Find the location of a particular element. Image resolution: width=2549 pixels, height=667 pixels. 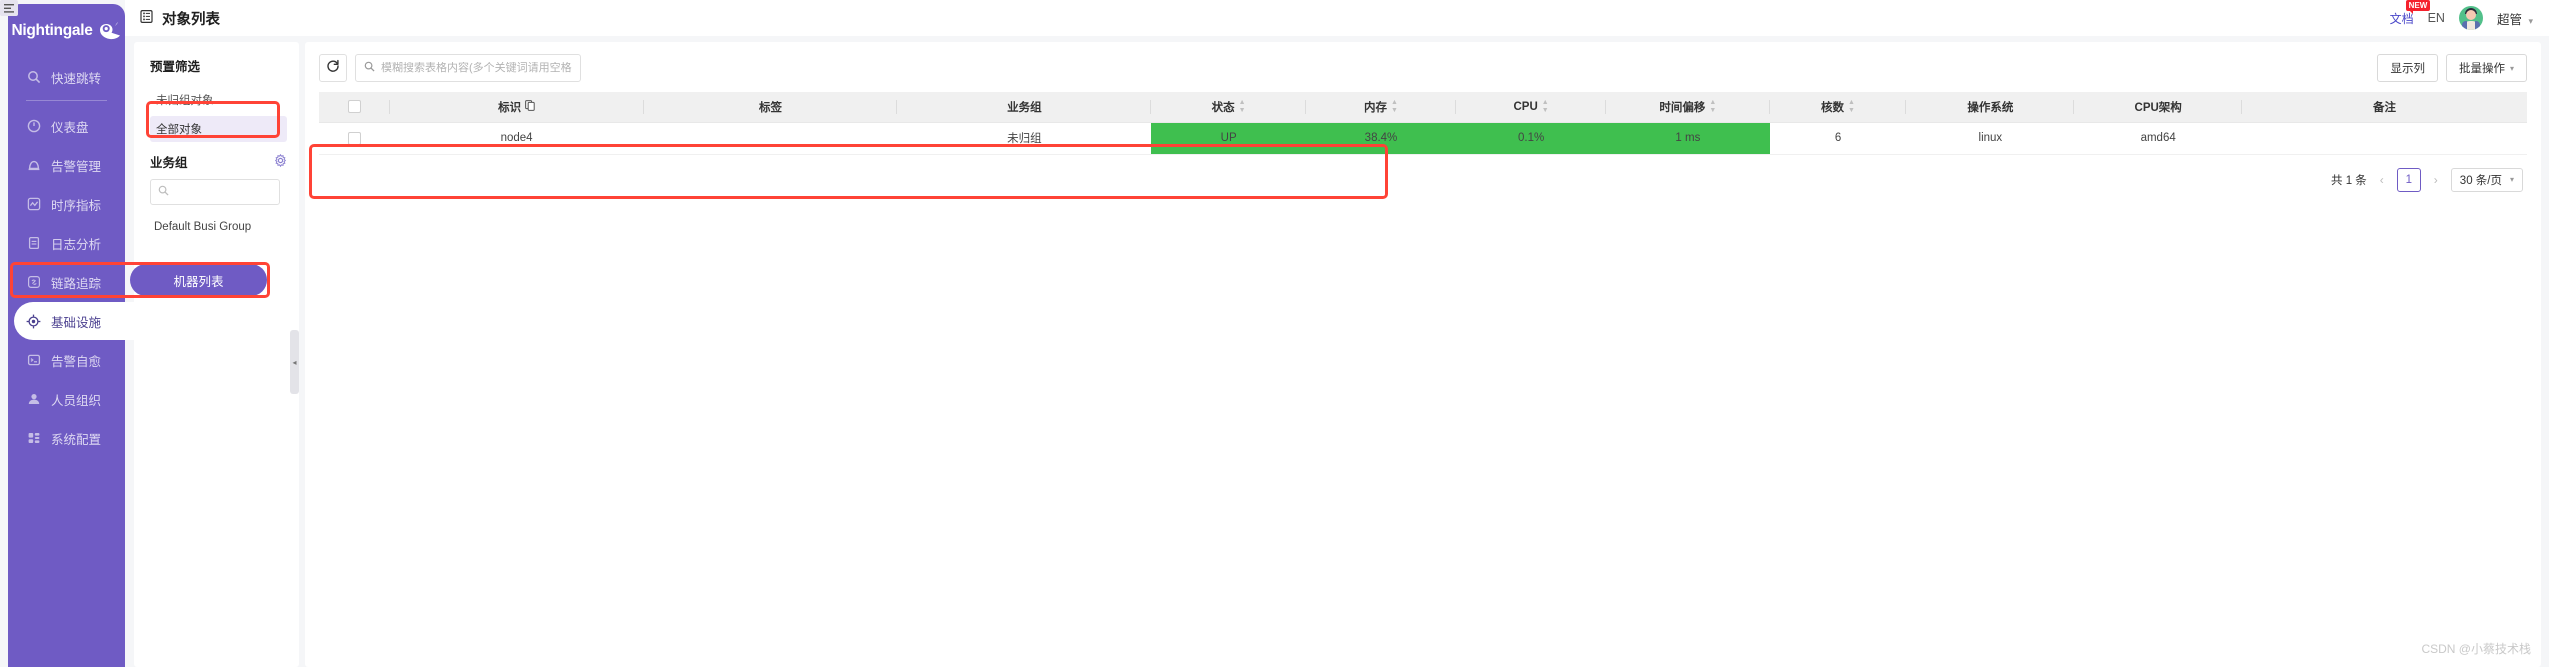

cell-cpu: 0.1% is located at coordinates (1531, 138).